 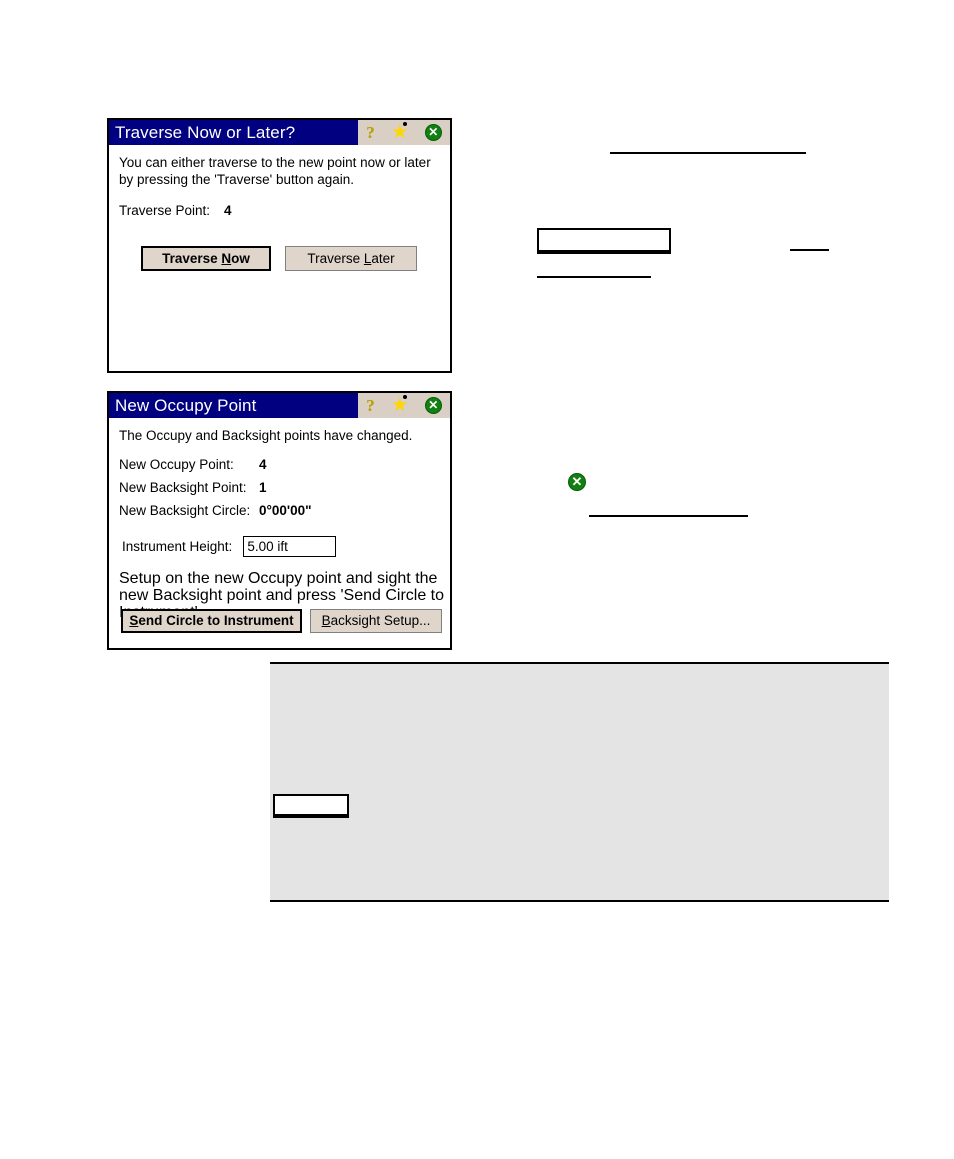 What do you see at coordinates (185, 510) in the screenshot?
I see `new-backsight-circle-label: New Backsight Circle:` at bounding box center [185, 510].